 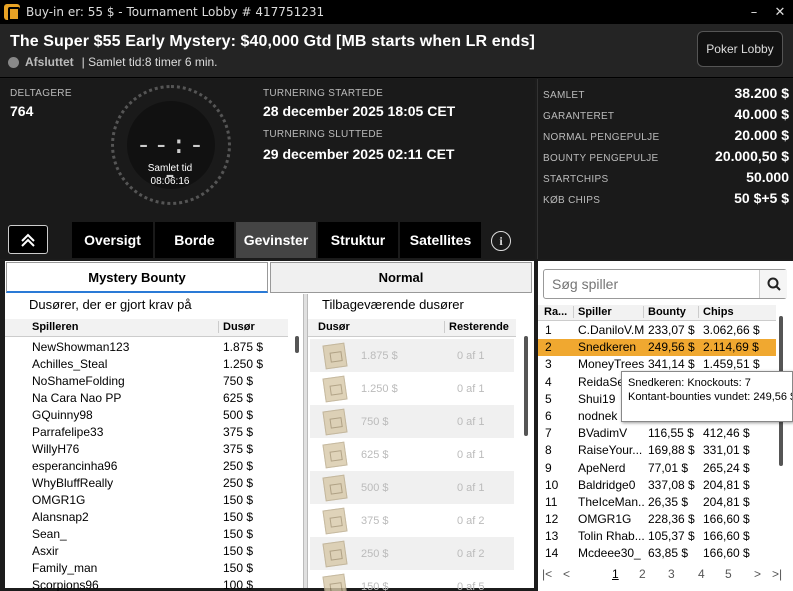 What do you see at coordinates (731, 330) in the screenshot?
I see `row-chips: 3.062,66 $` at bounding box center [731, 330].